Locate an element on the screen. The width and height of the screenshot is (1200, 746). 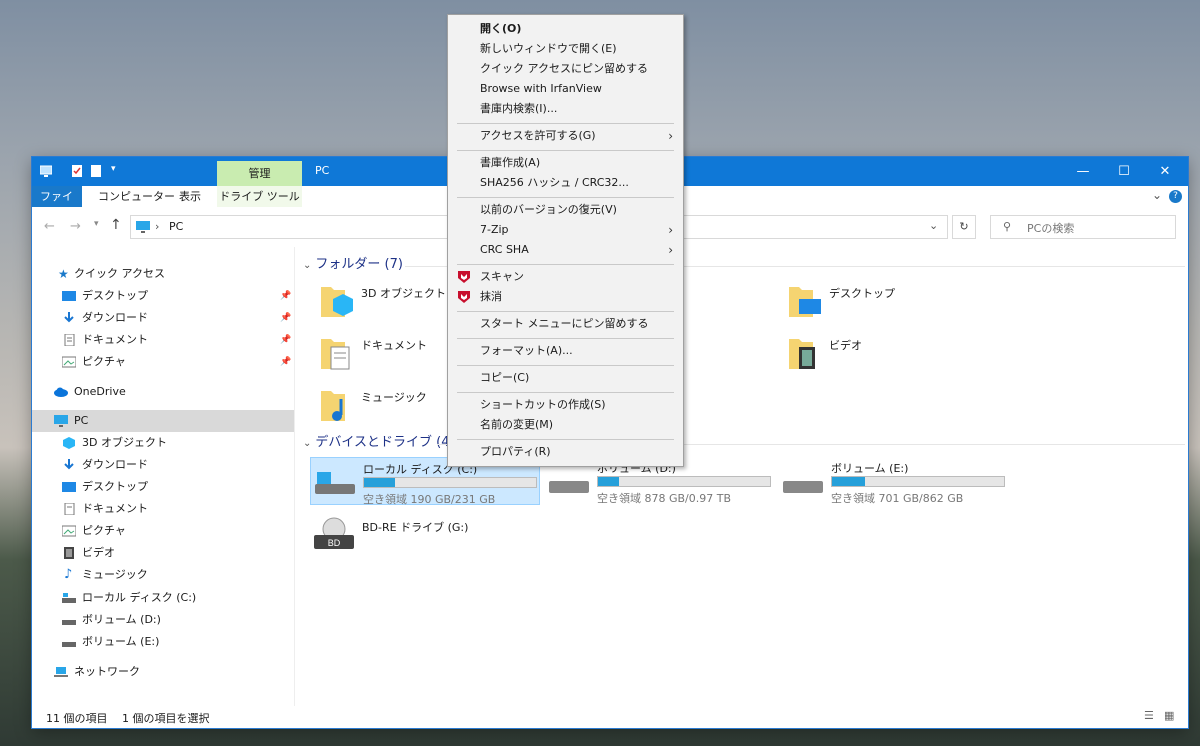
drive-e: ボリューム (E:) 空き領域 701 GB/862 GB is located at coordinates (894, 481).